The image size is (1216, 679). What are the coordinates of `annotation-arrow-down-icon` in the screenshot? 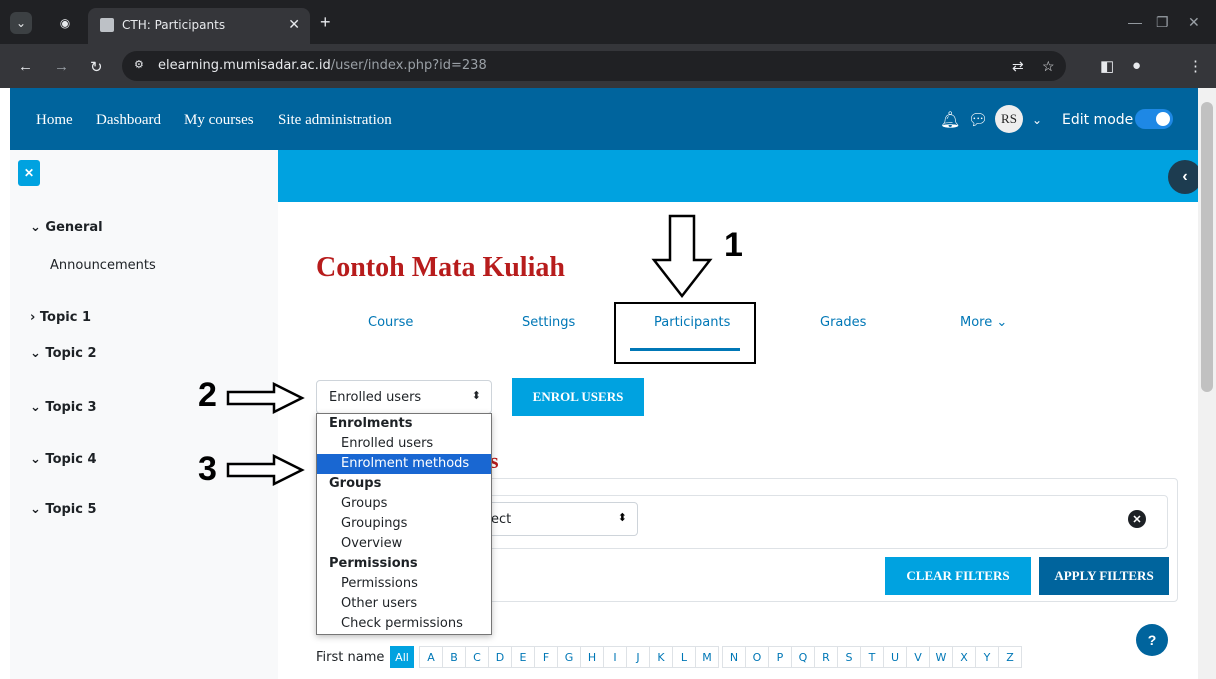 It's located at (682, 256).